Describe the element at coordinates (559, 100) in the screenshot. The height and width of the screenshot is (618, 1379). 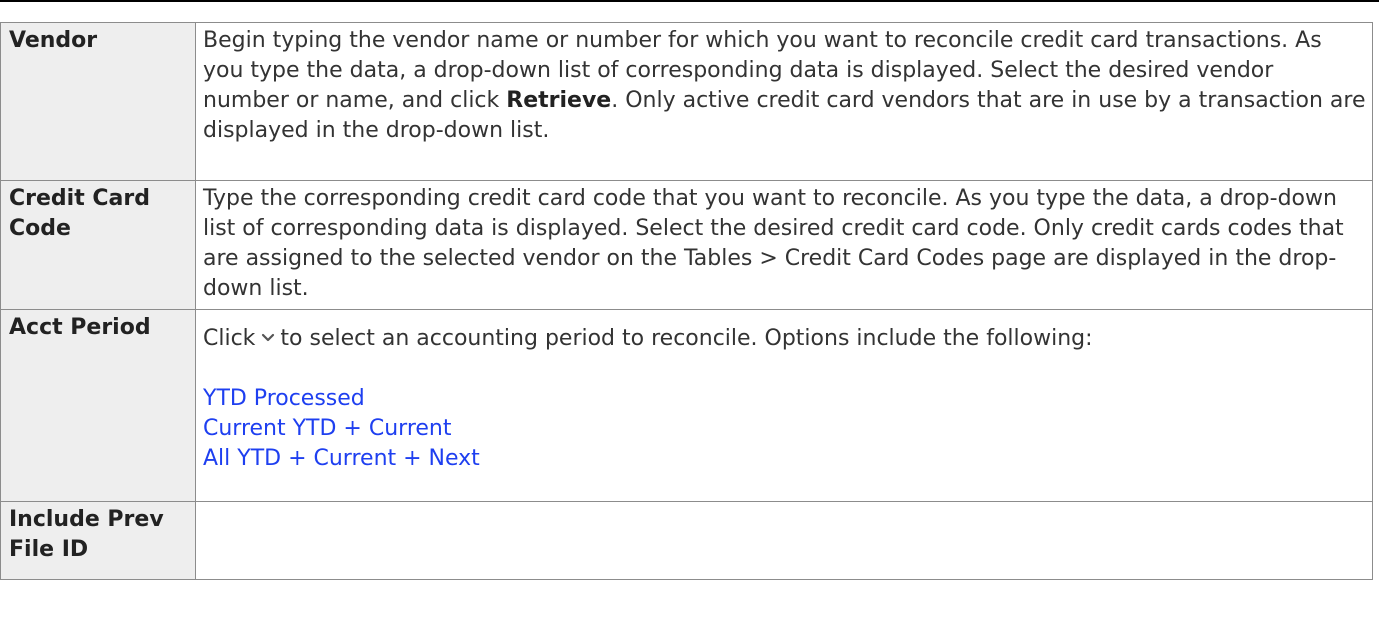
I see `retrieve-term: Retrieve` at that location.